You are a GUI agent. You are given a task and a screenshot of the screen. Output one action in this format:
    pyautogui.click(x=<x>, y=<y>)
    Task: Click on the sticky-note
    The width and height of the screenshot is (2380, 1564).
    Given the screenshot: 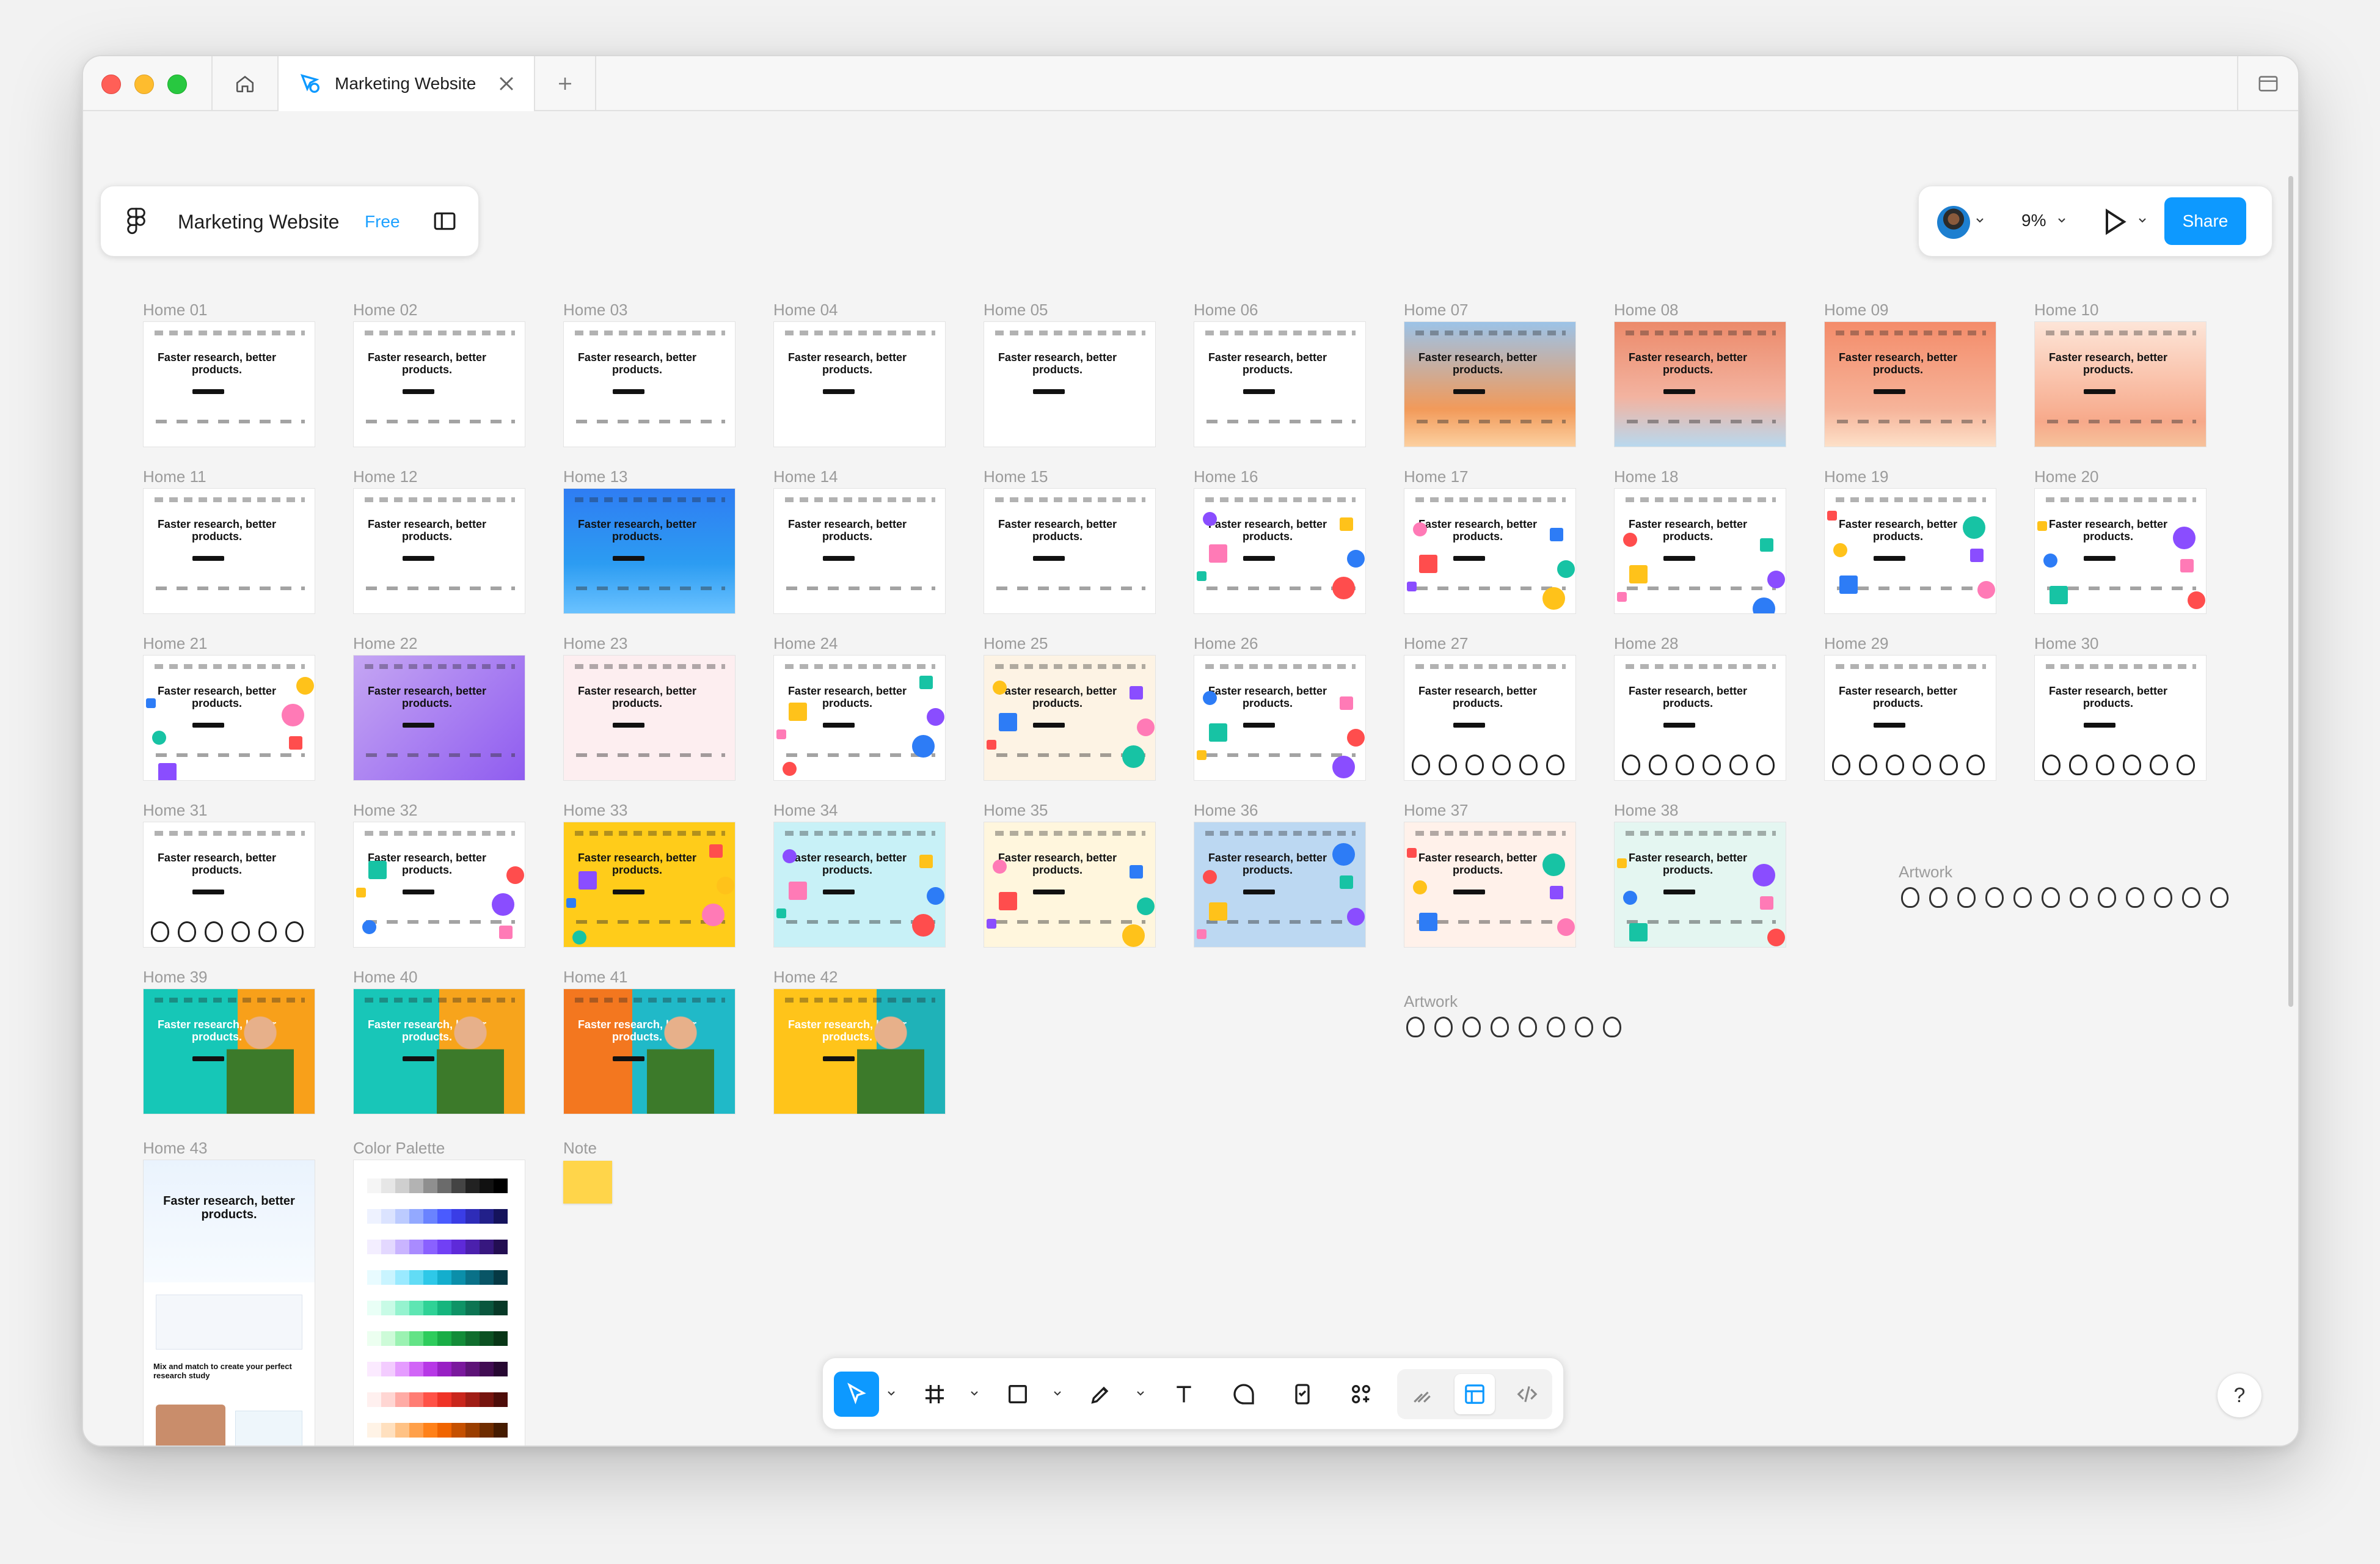 What is the action you would take?
    pyautogui.click(x=587, y=1182)
    